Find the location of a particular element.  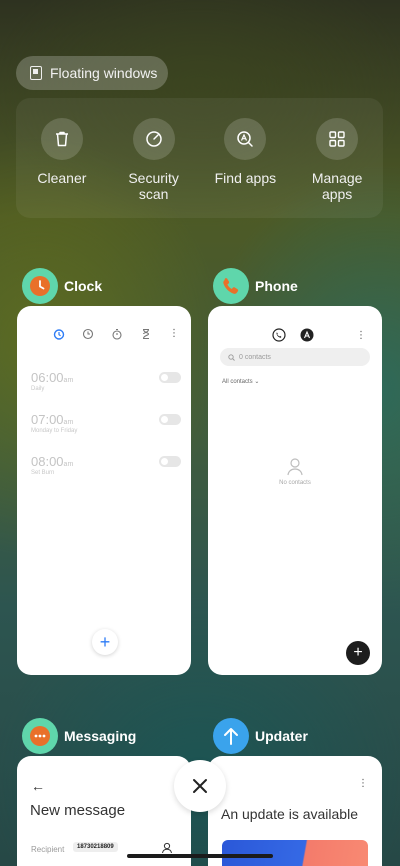

all-contacts-label: All contacts is located at coordinates (237, 382).